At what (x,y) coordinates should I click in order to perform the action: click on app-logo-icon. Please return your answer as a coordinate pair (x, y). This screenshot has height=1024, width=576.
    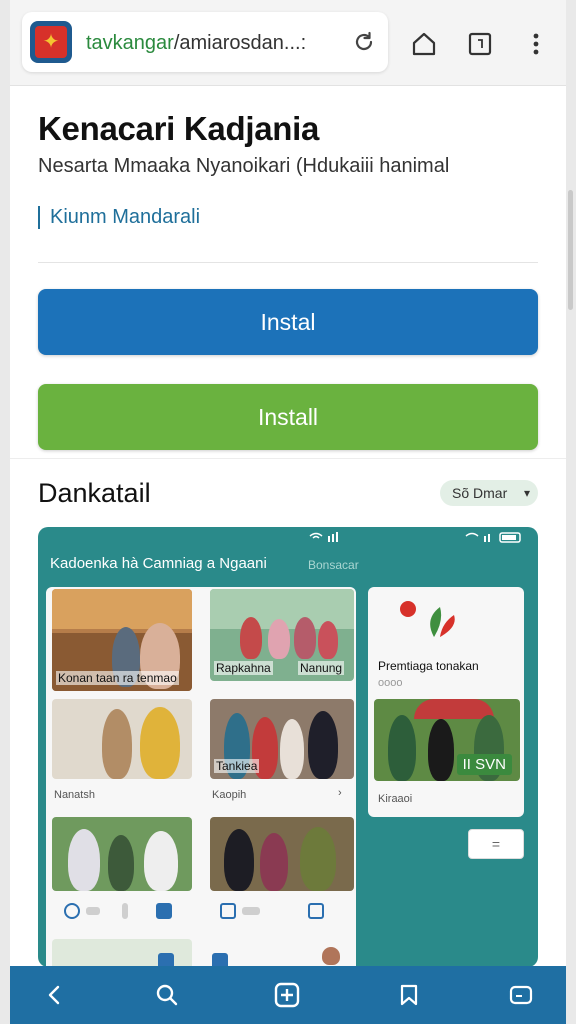
    Looking at the image, I should click on (427, 619).